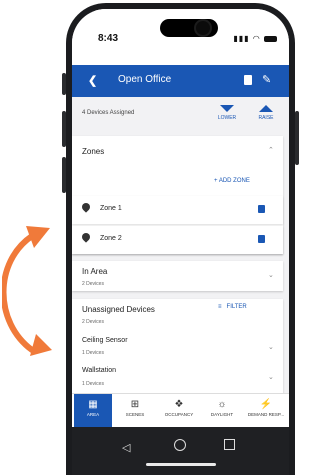 This screenshot has width=320, height=475. Describe the element at coordinates (93, 404) in the screenshot. I see `grid-icon: ▦` at that location.